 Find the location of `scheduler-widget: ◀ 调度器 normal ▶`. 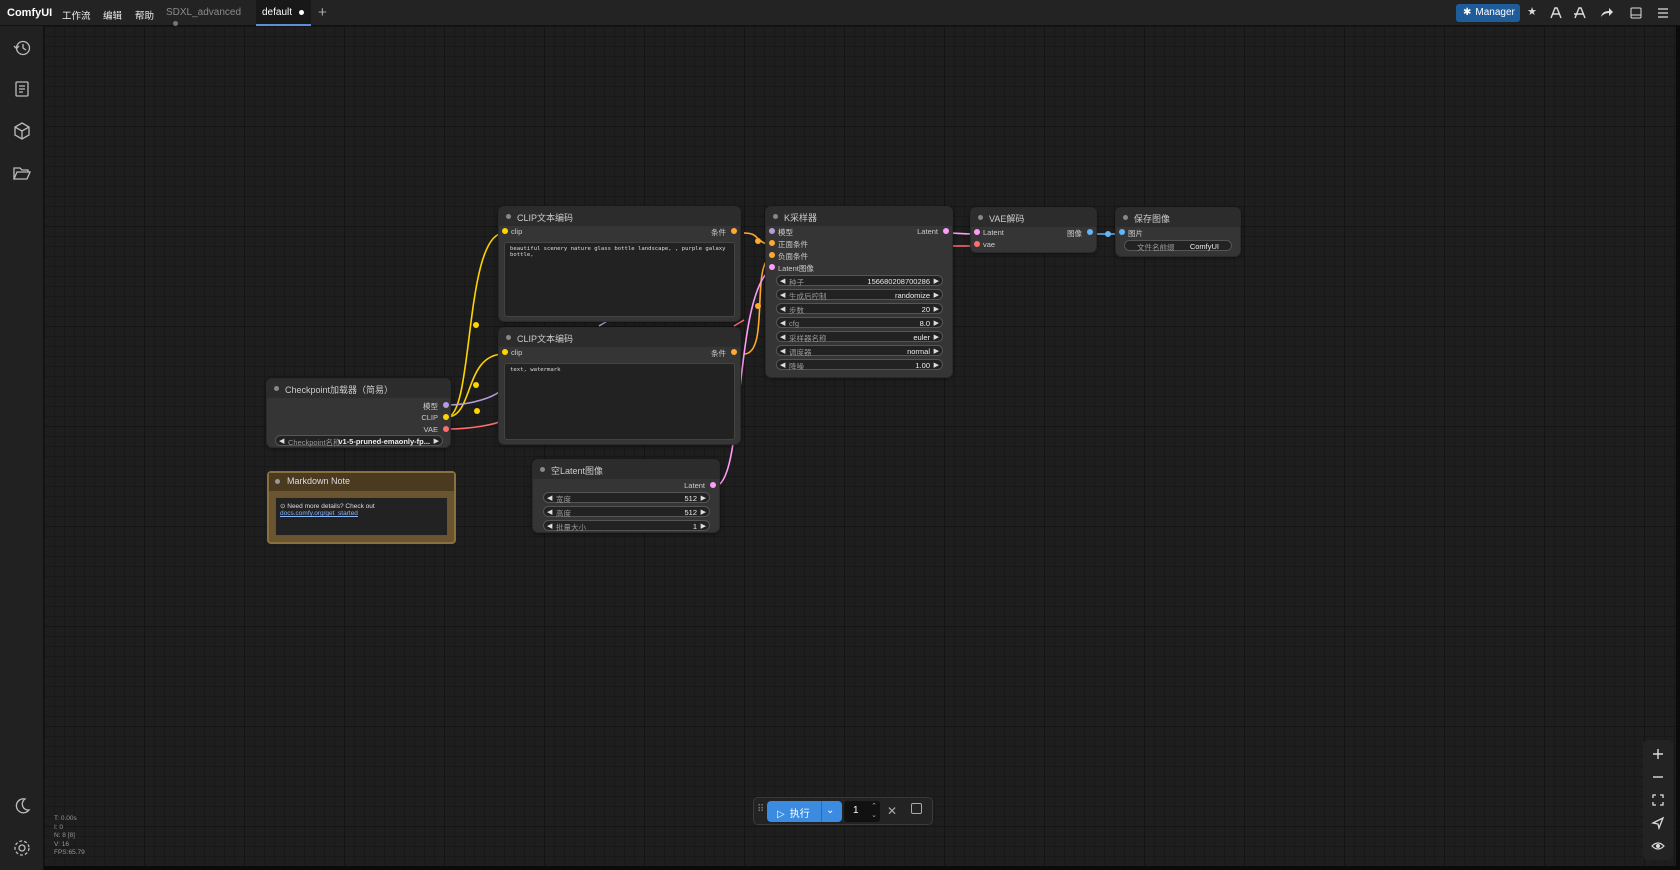

scheduler-widget: ◀ 调度器 normal ▶ is located at coordinates (859, 351).